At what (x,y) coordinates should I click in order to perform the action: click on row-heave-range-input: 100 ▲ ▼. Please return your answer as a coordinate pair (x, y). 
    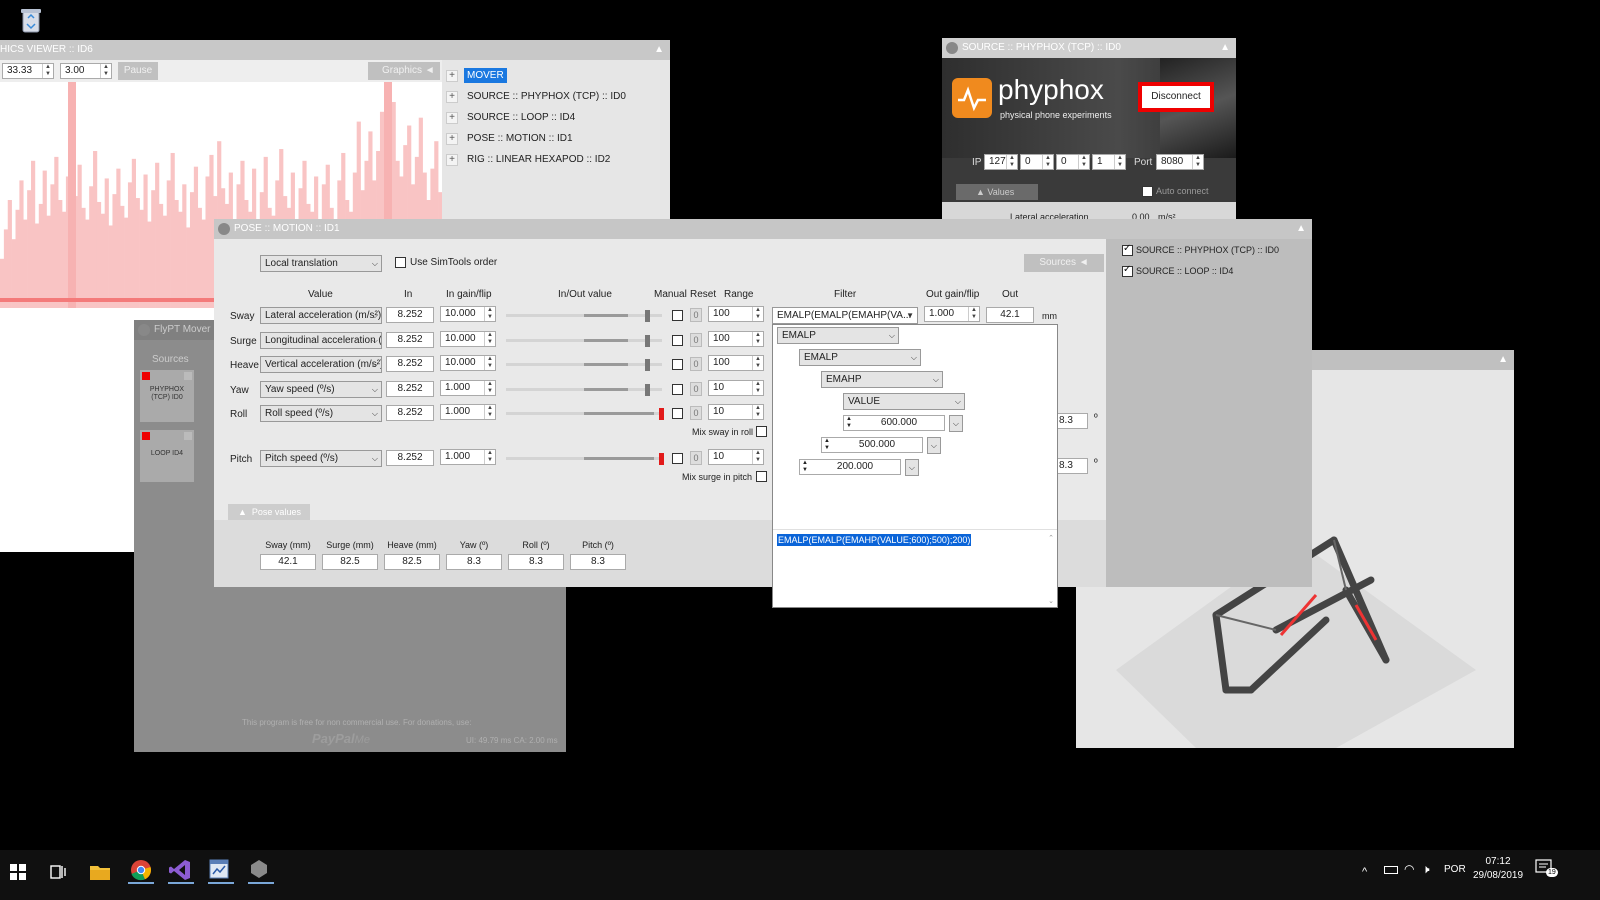
    Looking at the image, I should click on (736, 363).